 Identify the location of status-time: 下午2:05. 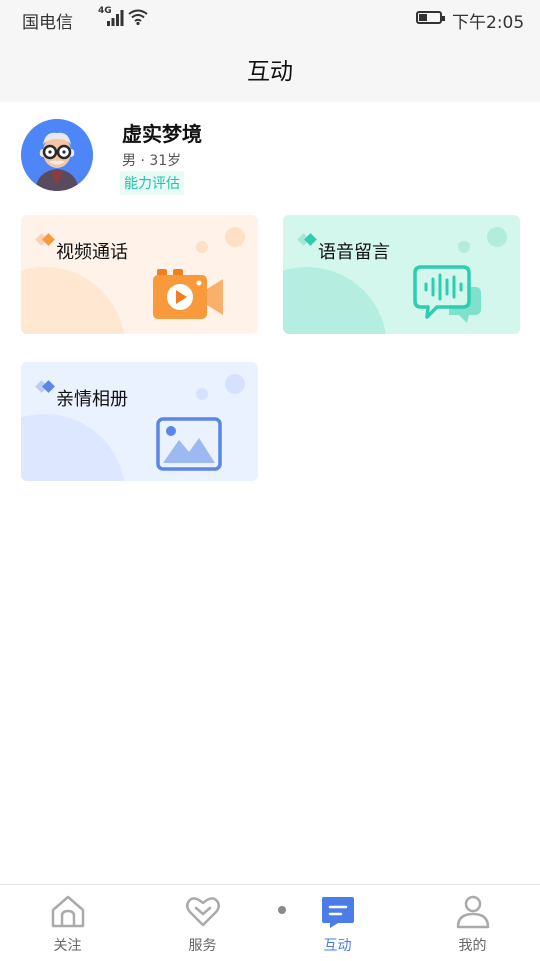
(488, 23).